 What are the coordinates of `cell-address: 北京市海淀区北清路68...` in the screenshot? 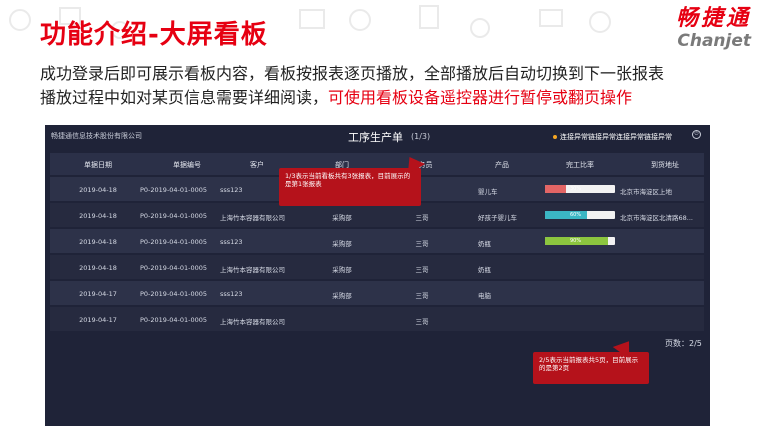 It's located at (656, 218).